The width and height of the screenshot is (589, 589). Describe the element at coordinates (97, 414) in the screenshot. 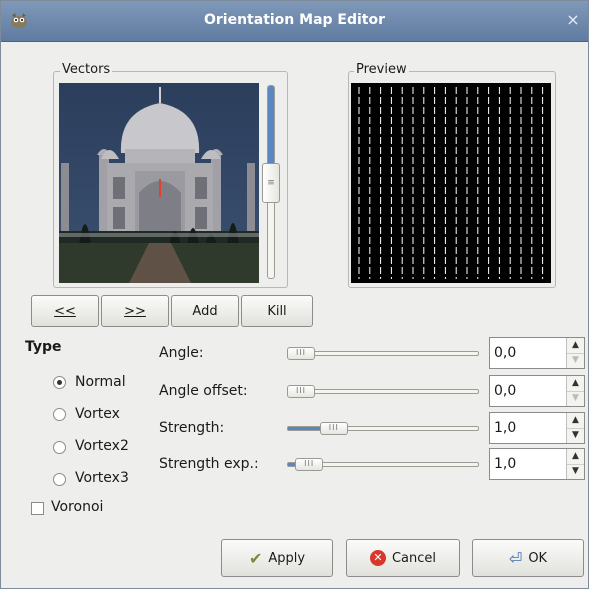

I see `radio-vortex-label: Vortex` at that location.